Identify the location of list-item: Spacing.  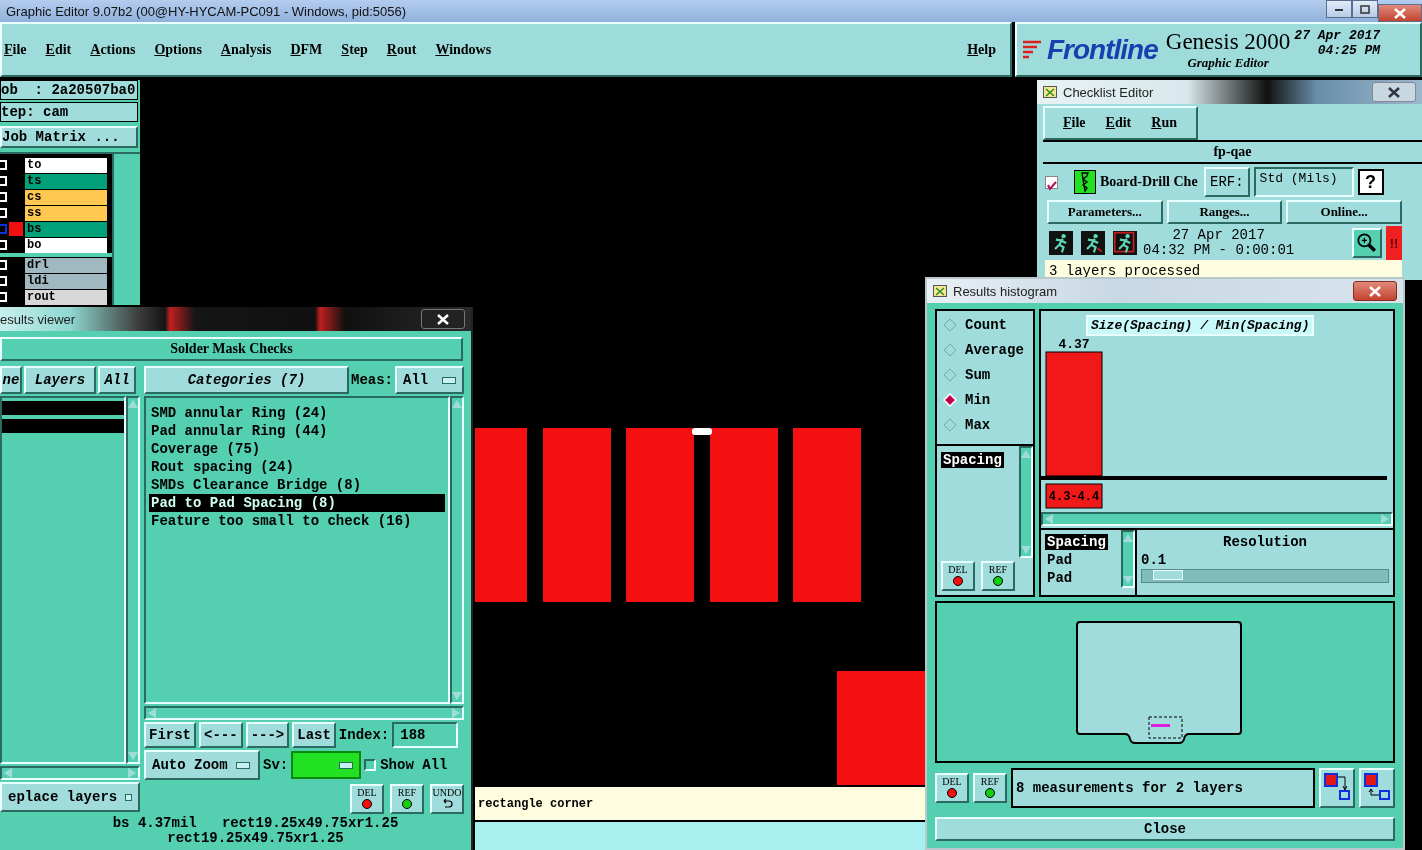
(1076, 542).